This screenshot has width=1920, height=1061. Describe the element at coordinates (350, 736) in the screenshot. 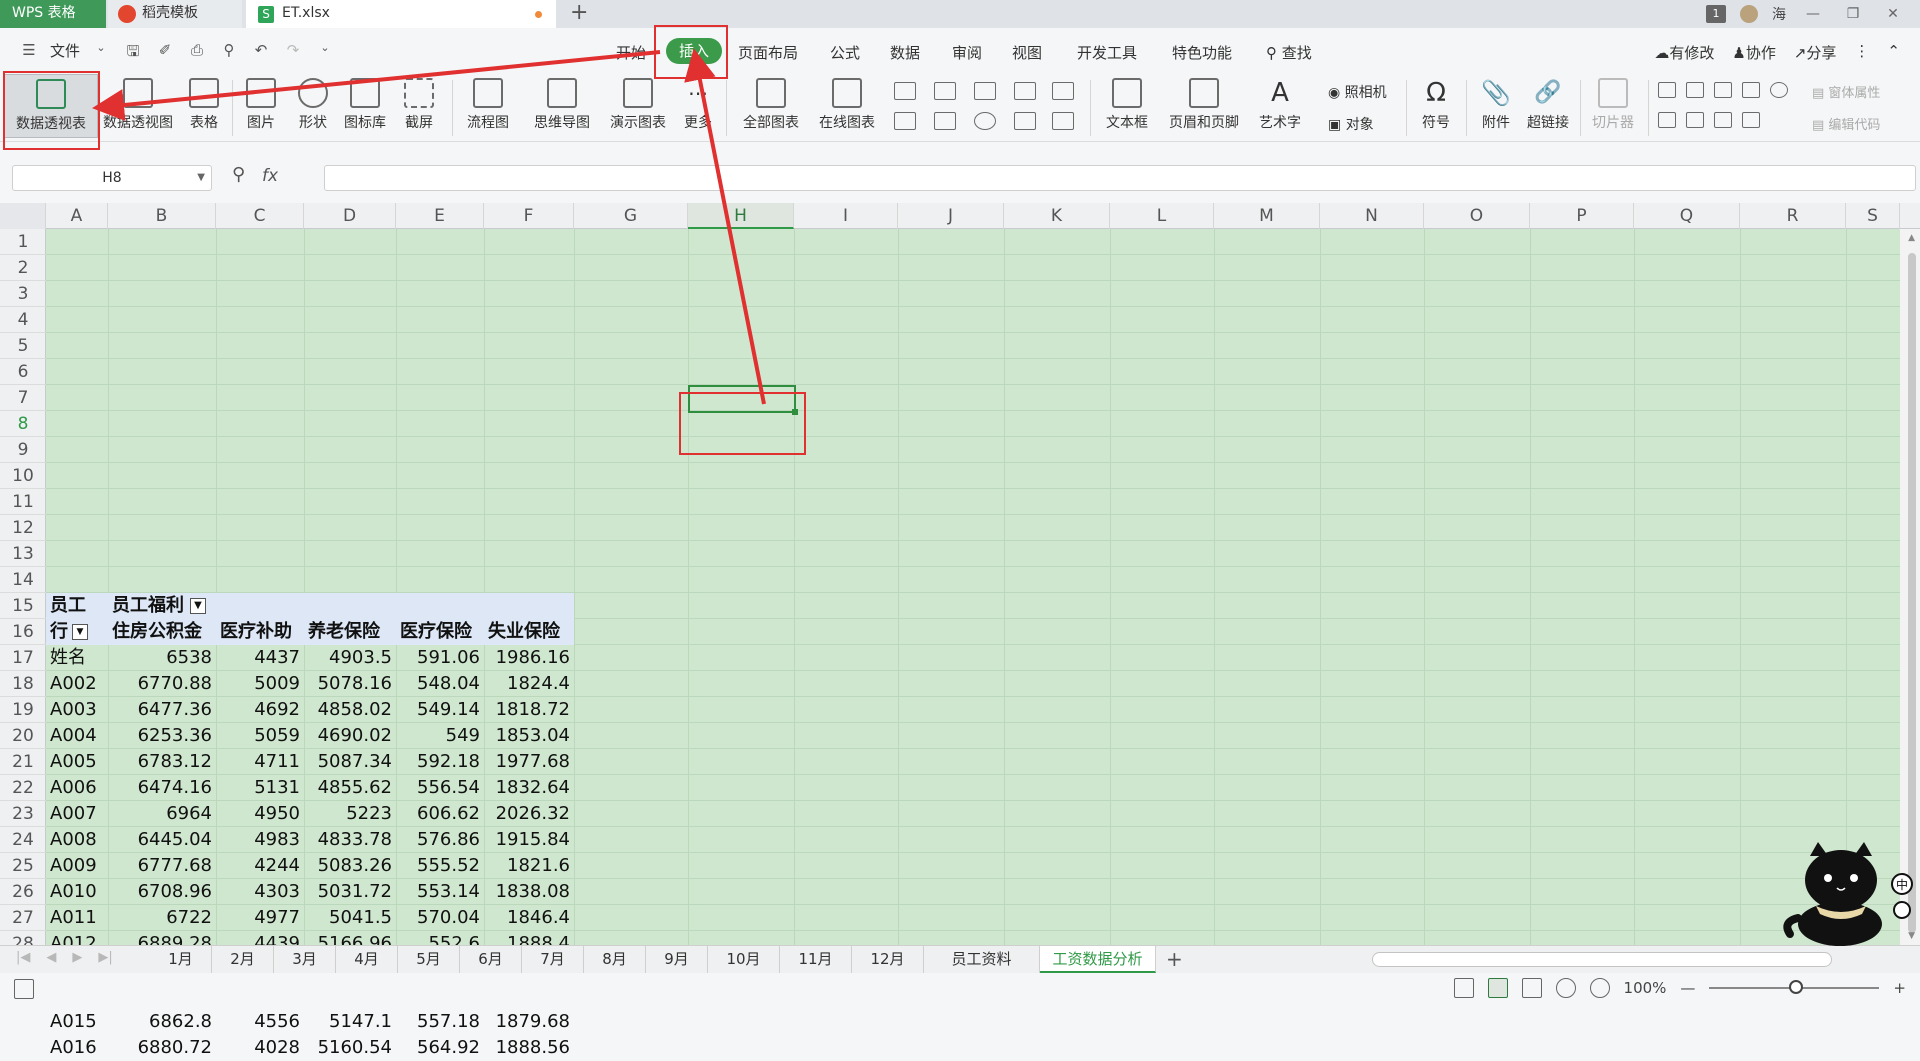

I see `pivot-cell-pension: 4690.02` at that location.